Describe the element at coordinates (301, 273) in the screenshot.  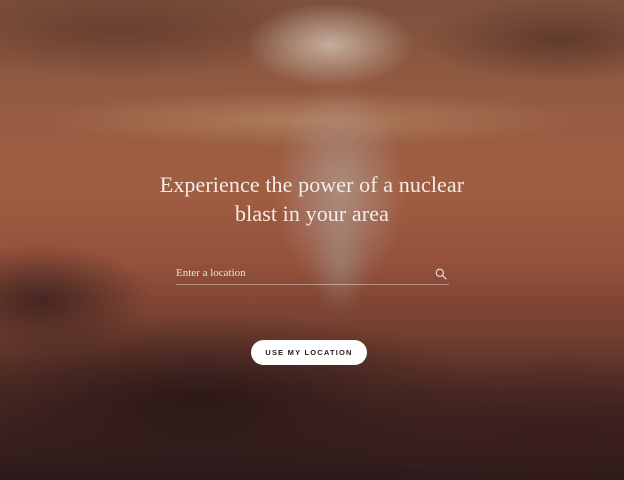
I see `location-search-input` at that location.